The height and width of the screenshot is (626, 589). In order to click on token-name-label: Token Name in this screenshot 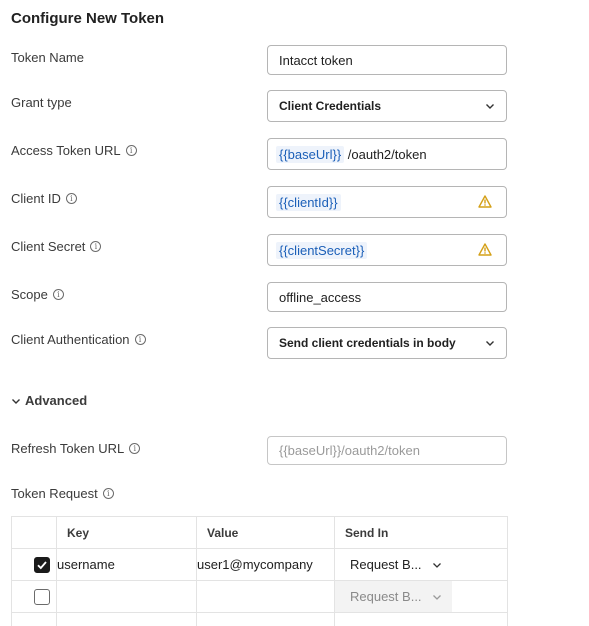, I will do `click(47, 57)`.